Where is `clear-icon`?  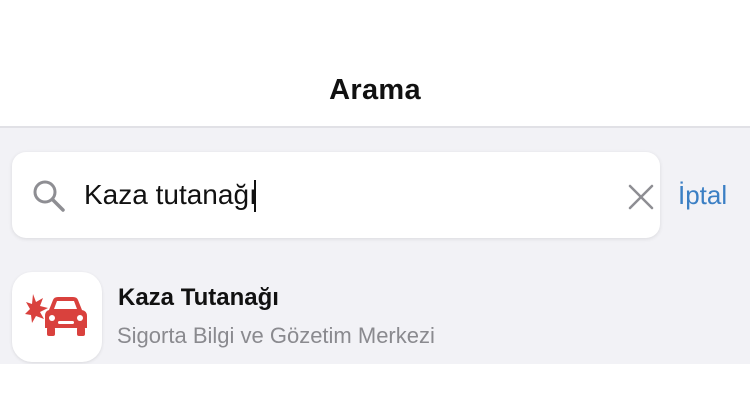
clear-icon is located at coordinates (641, 197).